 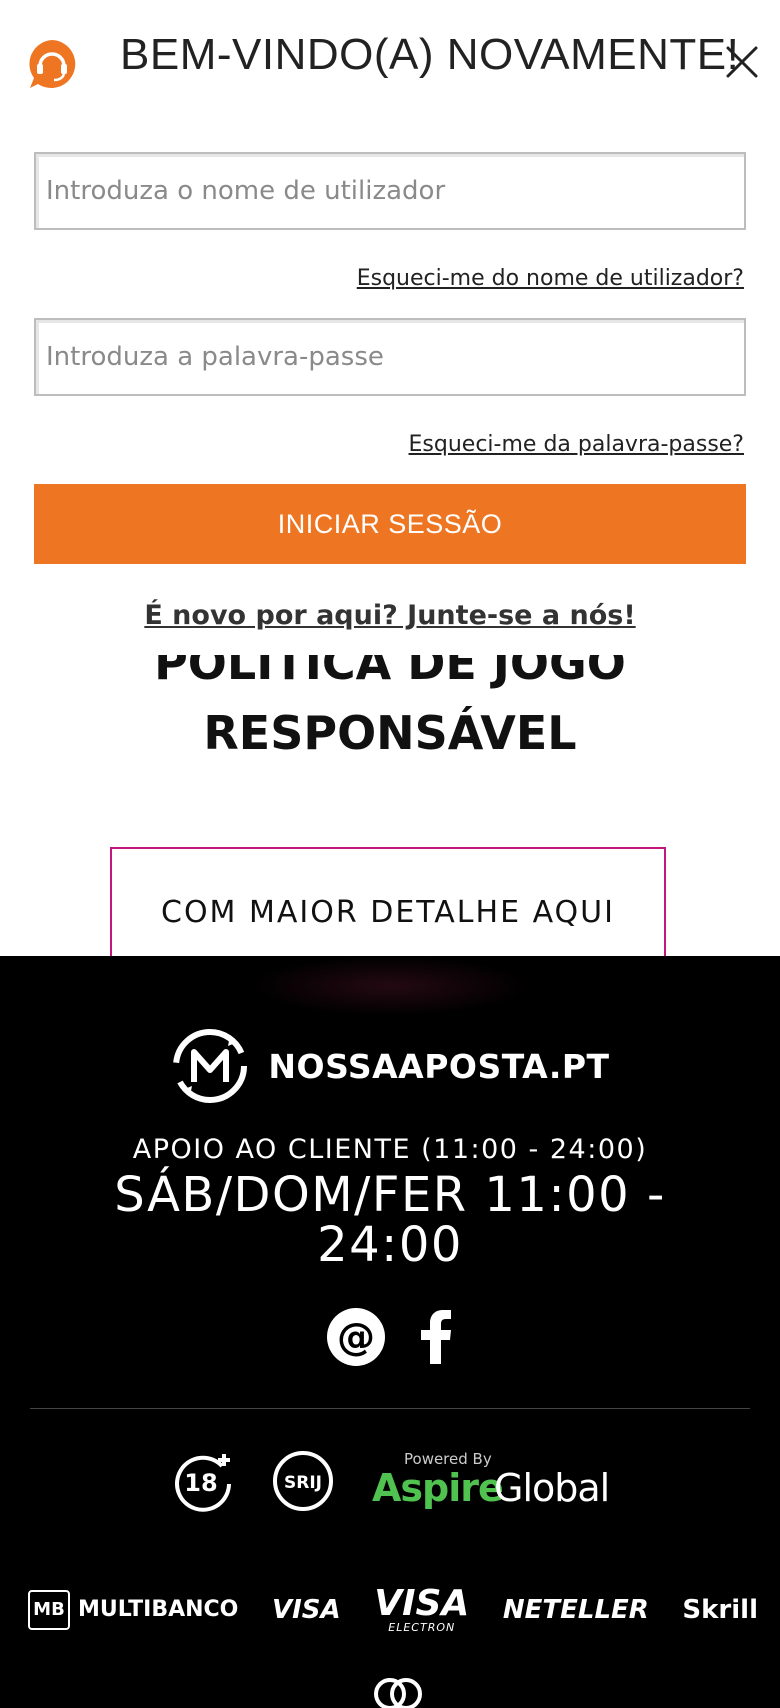 What do you see at coordinates (439, 1066) in the screenshot?
I see `brand-name: NOSSAAPOSTA.PT` at bounding box center [439, 1066].